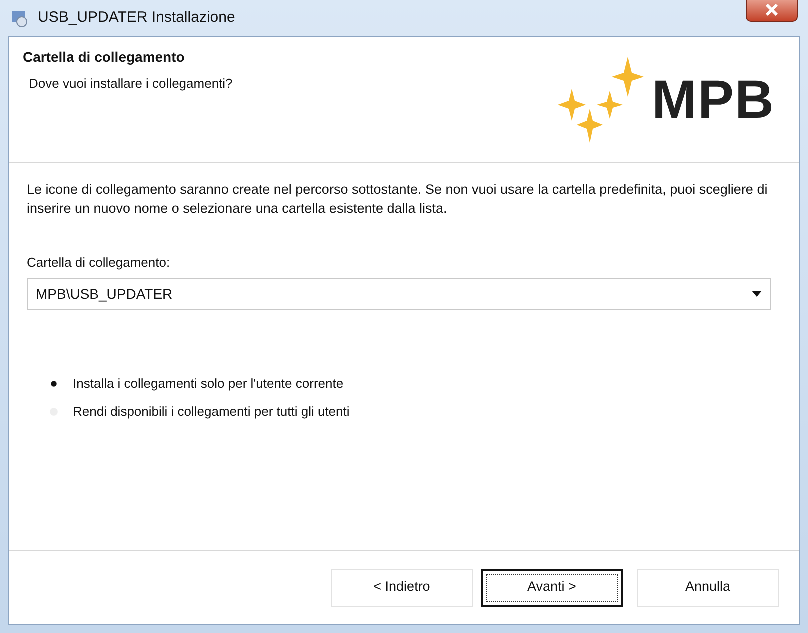 The height and width of the screenshot is (633, 808). What do you see at coordinates (757, 294) in the screenshot?
I see `dropdown-arrow-icon` at bounding box center [757, 294].